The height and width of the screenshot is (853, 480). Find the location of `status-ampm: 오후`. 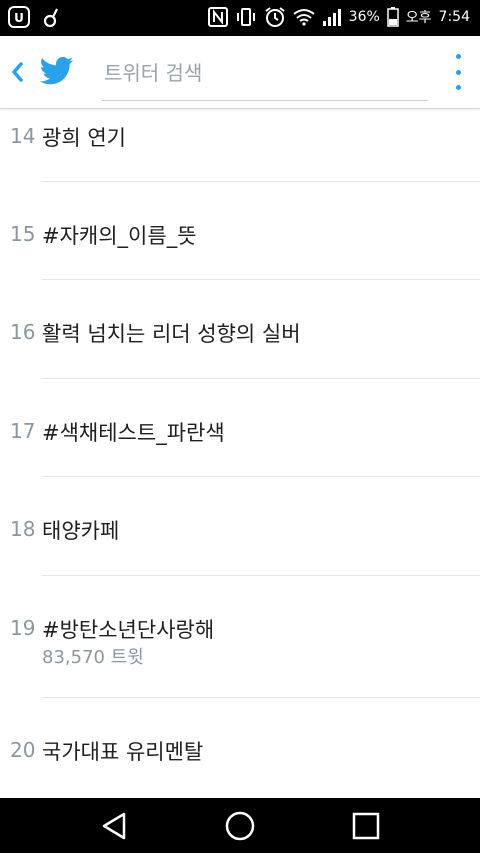

status-ampm: 오후 is located at coordinates (418, 18).